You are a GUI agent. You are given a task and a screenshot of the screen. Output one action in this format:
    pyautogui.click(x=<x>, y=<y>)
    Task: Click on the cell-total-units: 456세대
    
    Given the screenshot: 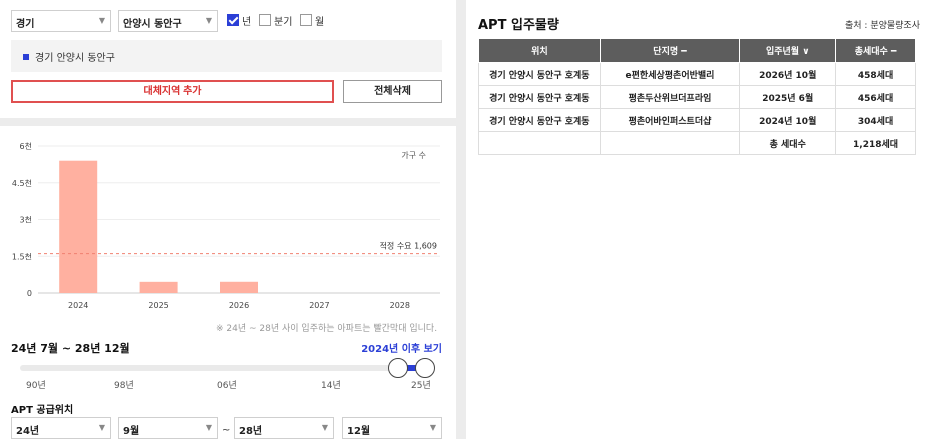 What is the action you would take?
    pyautogui.click(x=875, y=97)
    